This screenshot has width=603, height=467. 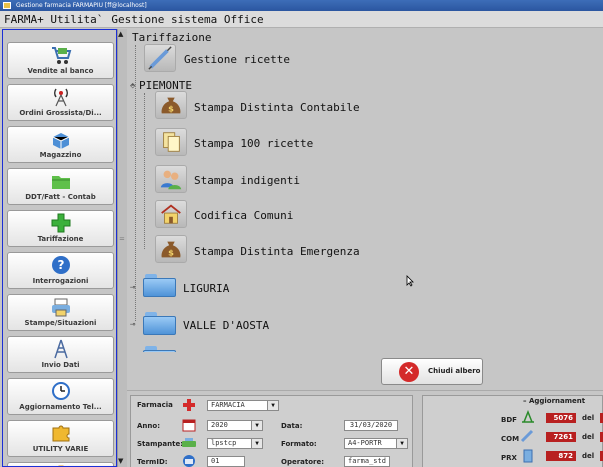 I want to click on sidebar-item-magazzino: Magazzino, so click(x=60, y=144).